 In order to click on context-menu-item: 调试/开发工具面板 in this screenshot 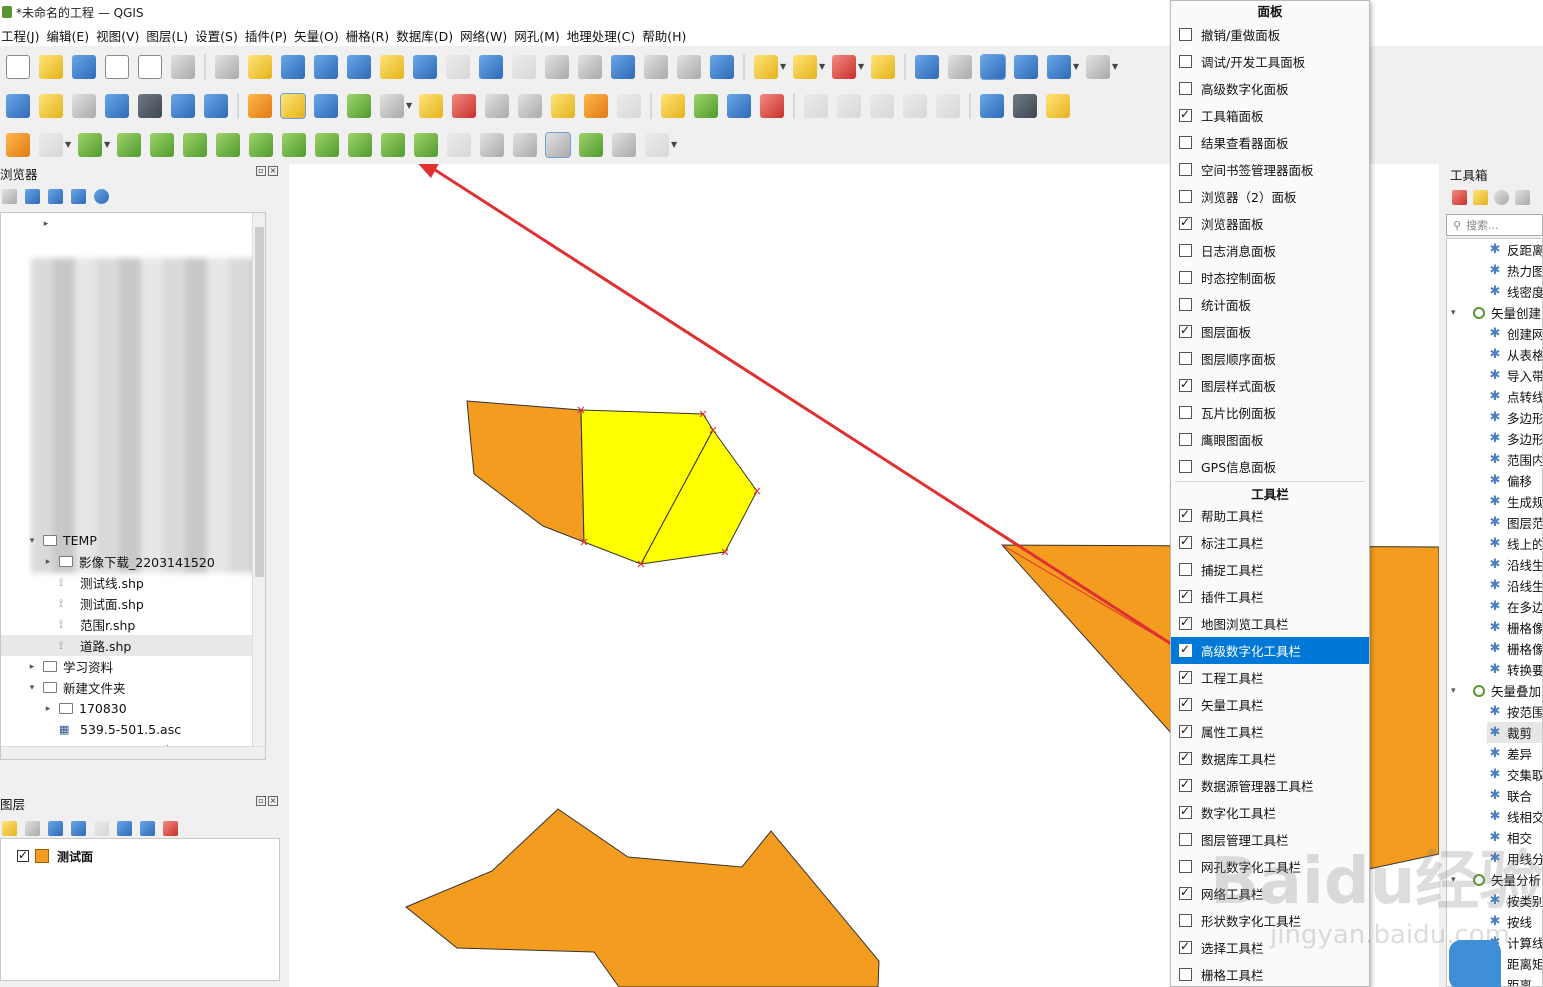, I will do `click(1270, 61)`.